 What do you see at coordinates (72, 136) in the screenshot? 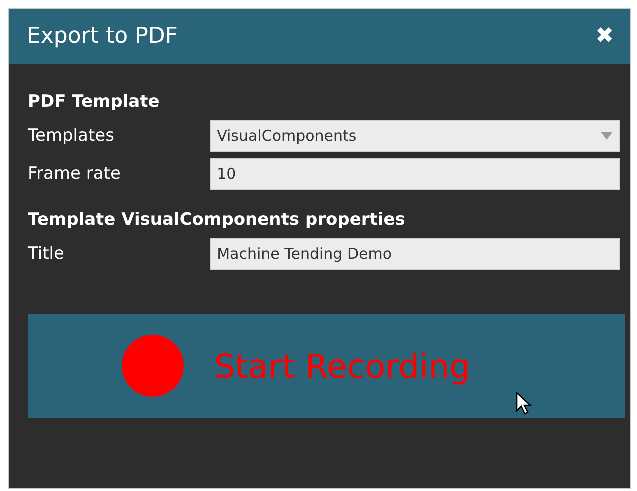
I see `field-label: Templates` at bounding box center [72, 136].